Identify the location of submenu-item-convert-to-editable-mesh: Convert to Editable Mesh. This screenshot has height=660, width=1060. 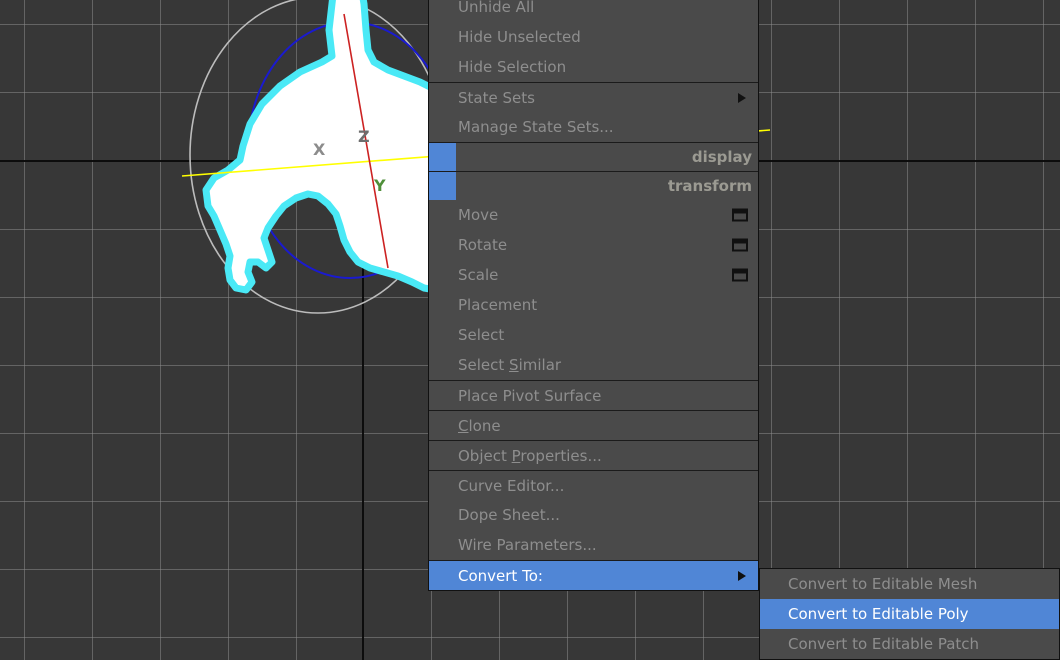
(909, 584).